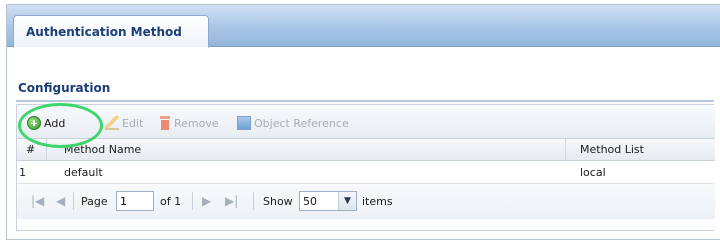  What do you see at coordinates (366, 122) in the screenshot?
I see `toolbar: Add Edit Remove Object Reference` at bounding box center [366, 122].